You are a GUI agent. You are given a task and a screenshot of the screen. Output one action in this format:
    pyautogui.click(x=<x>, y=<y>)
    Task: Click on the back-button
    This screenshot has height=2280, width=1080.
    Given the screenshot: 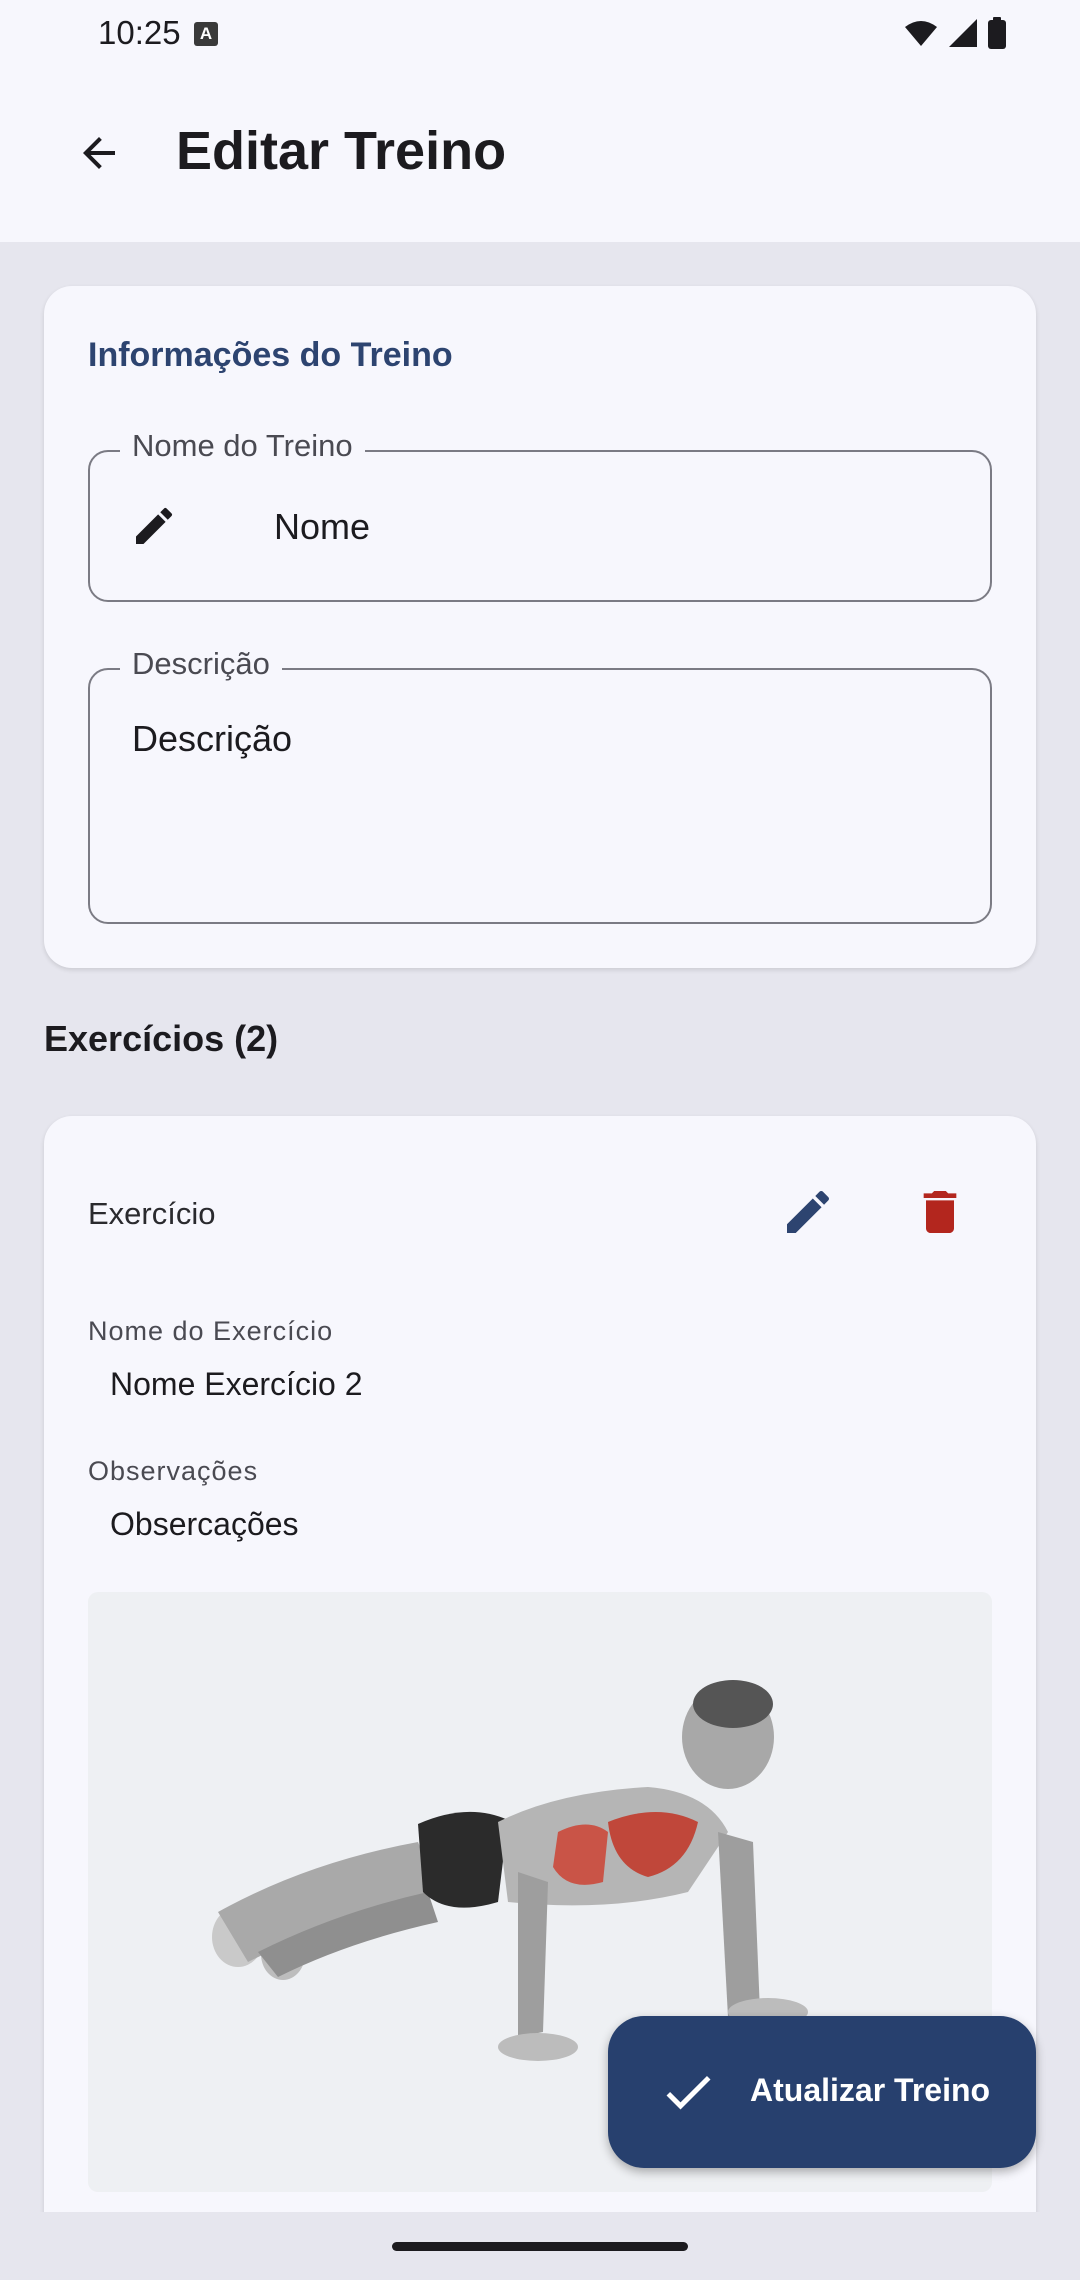 What is the action you would take?
    pyautogui.click(x=99, y=153)
    